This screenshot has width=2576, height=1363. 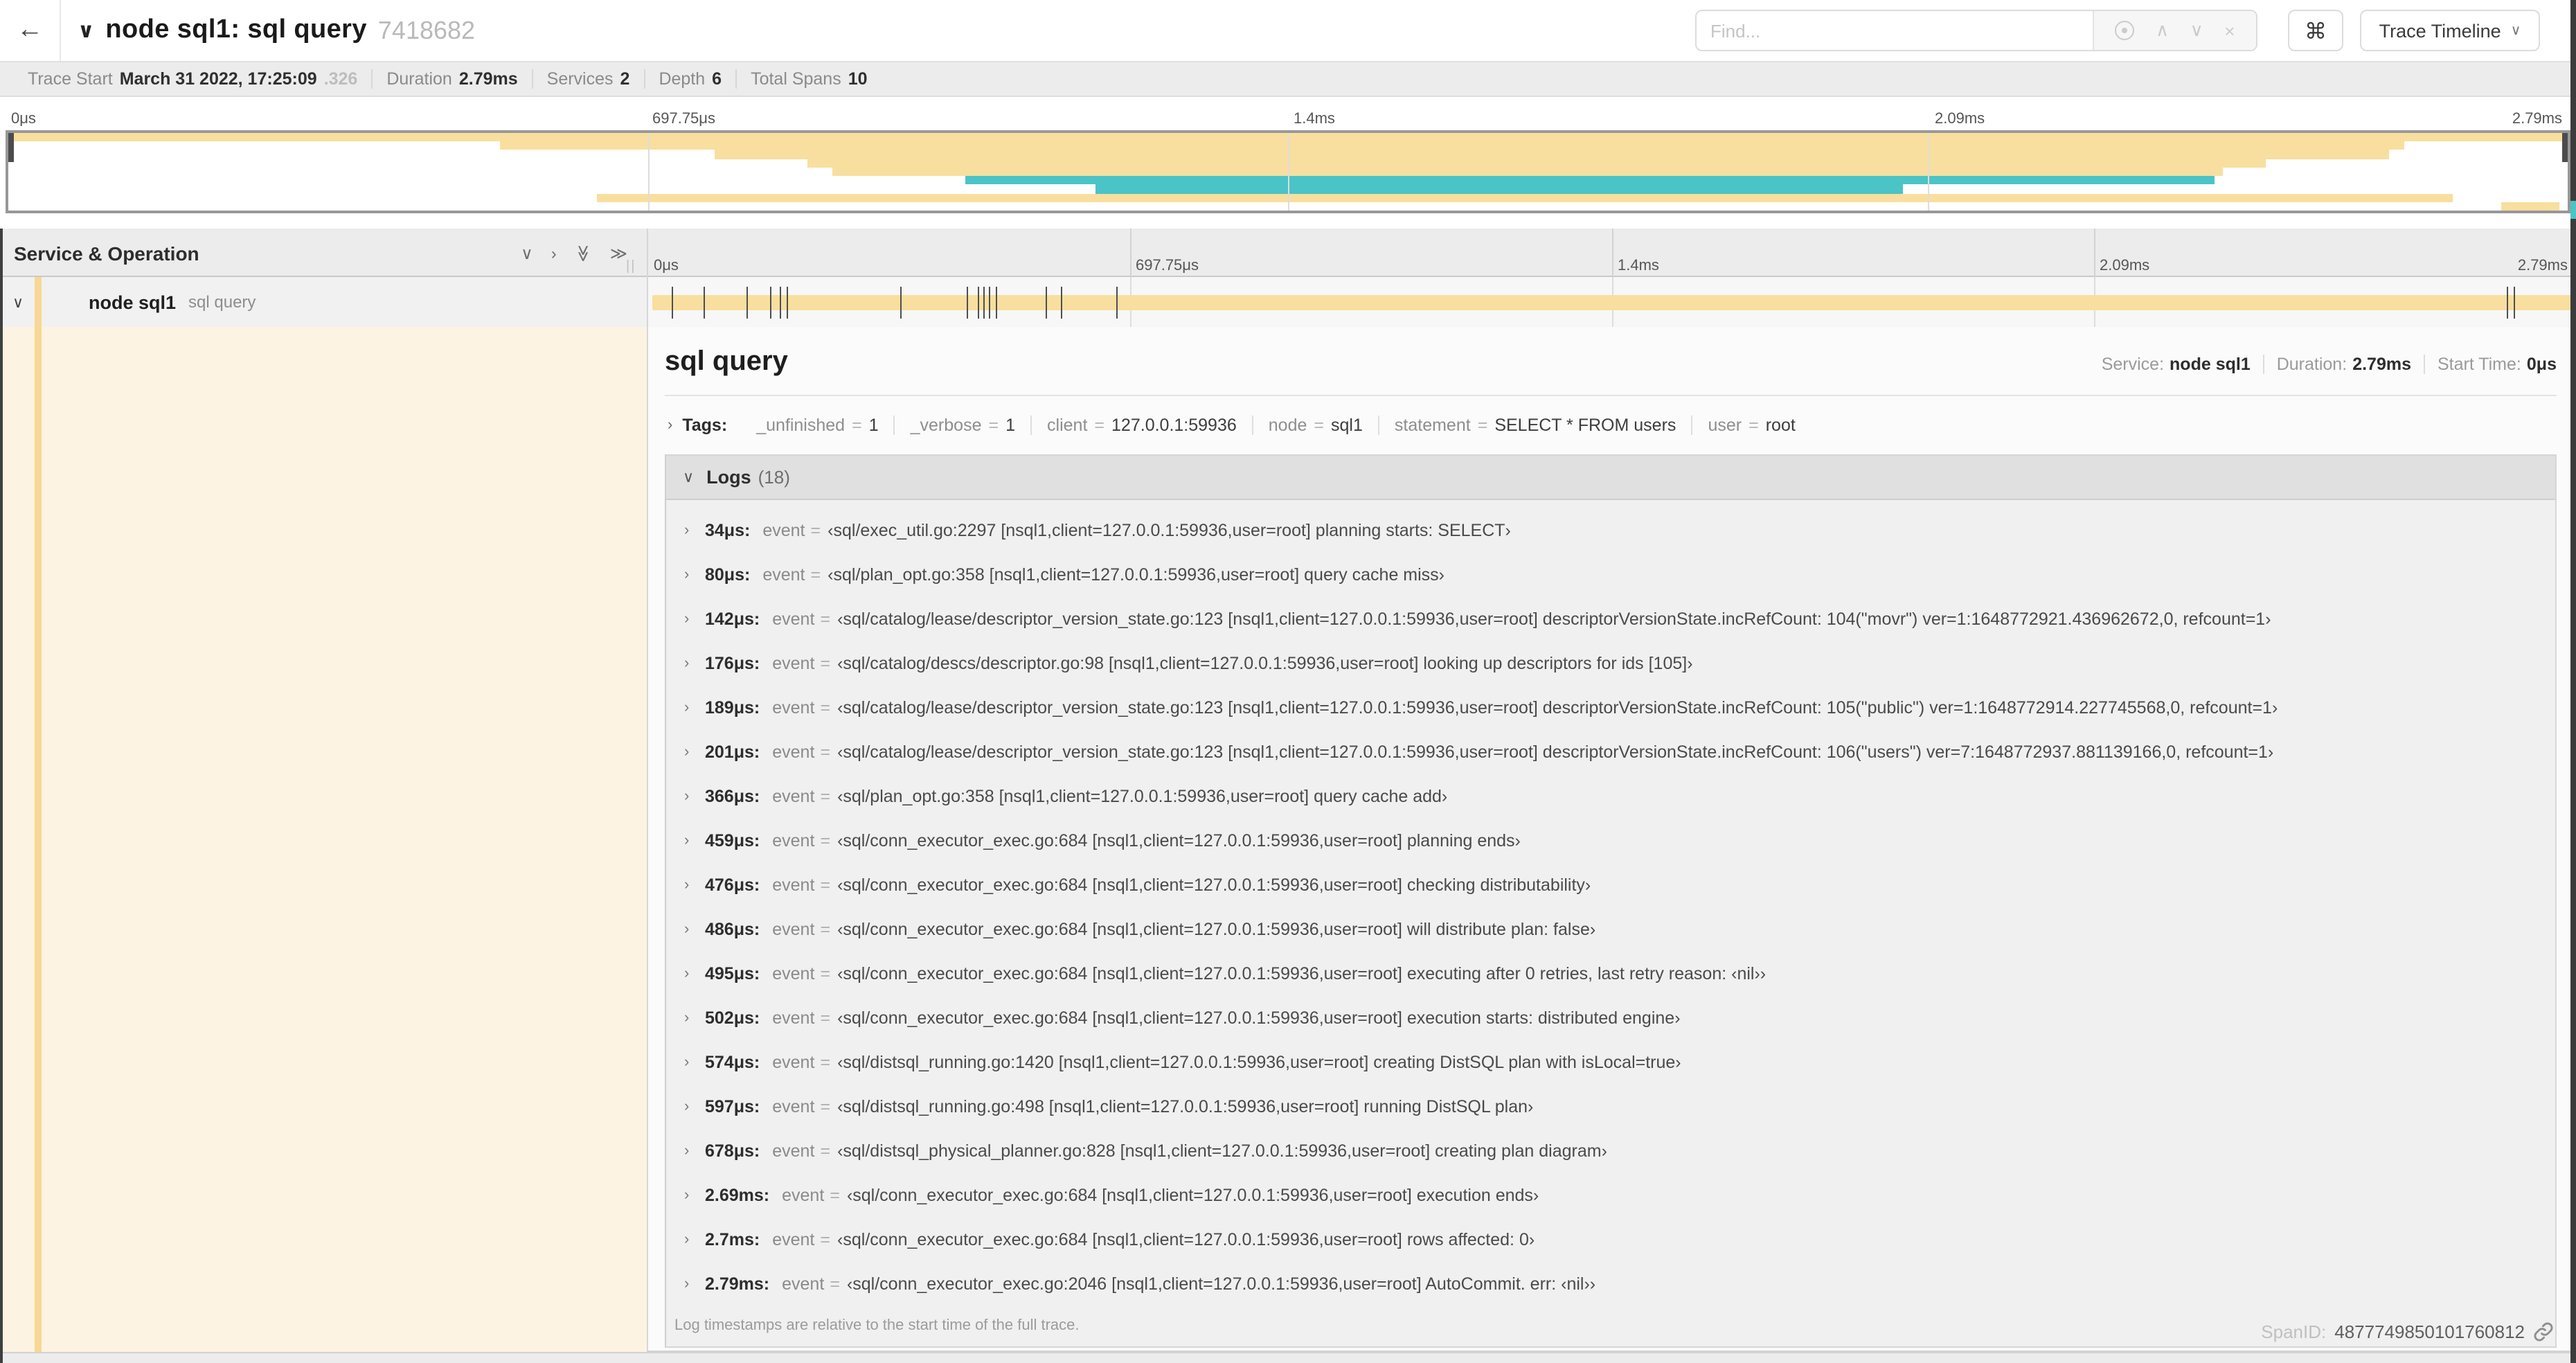 I want to click on minimap-right-drag-handle, so click(x=2565, y=147).